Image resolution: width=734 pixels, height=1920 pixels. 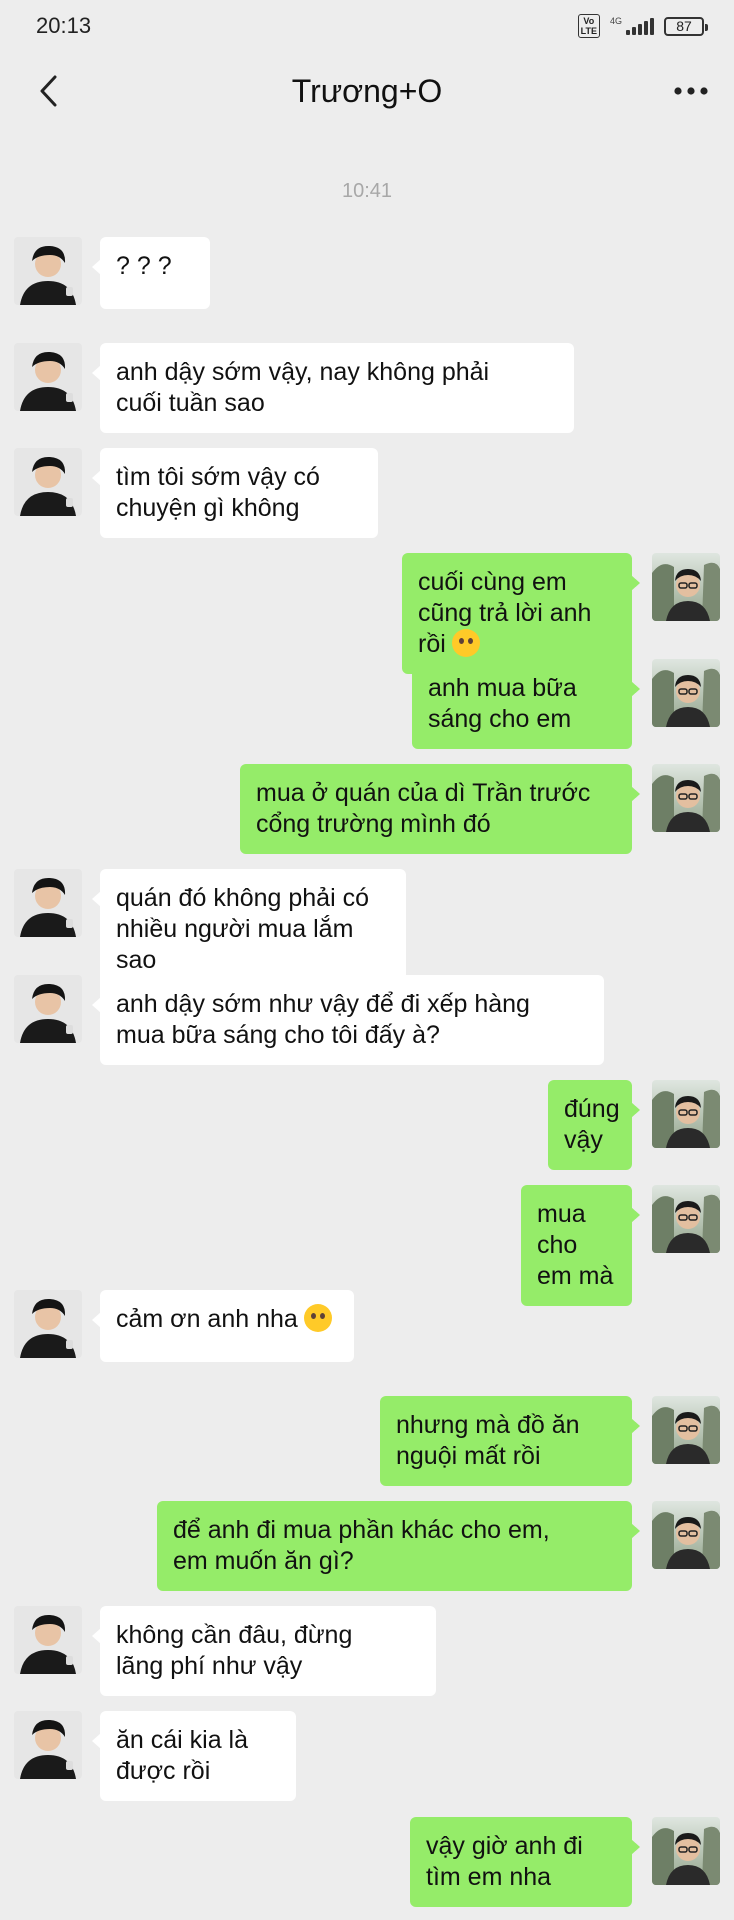 What do you see at coordinates (504, 1861) in the screenshot?
I see `message-text: vậy giờ anh đi tìm em nha` at bounding box center [504, 1861].